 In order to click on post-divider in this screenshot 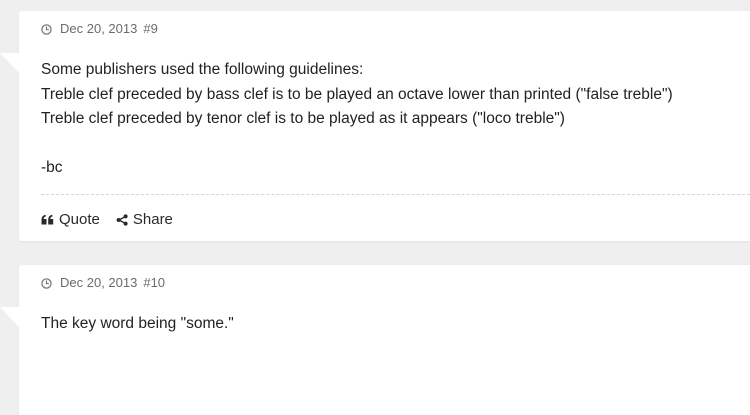, I will do `click(395, 194)`.